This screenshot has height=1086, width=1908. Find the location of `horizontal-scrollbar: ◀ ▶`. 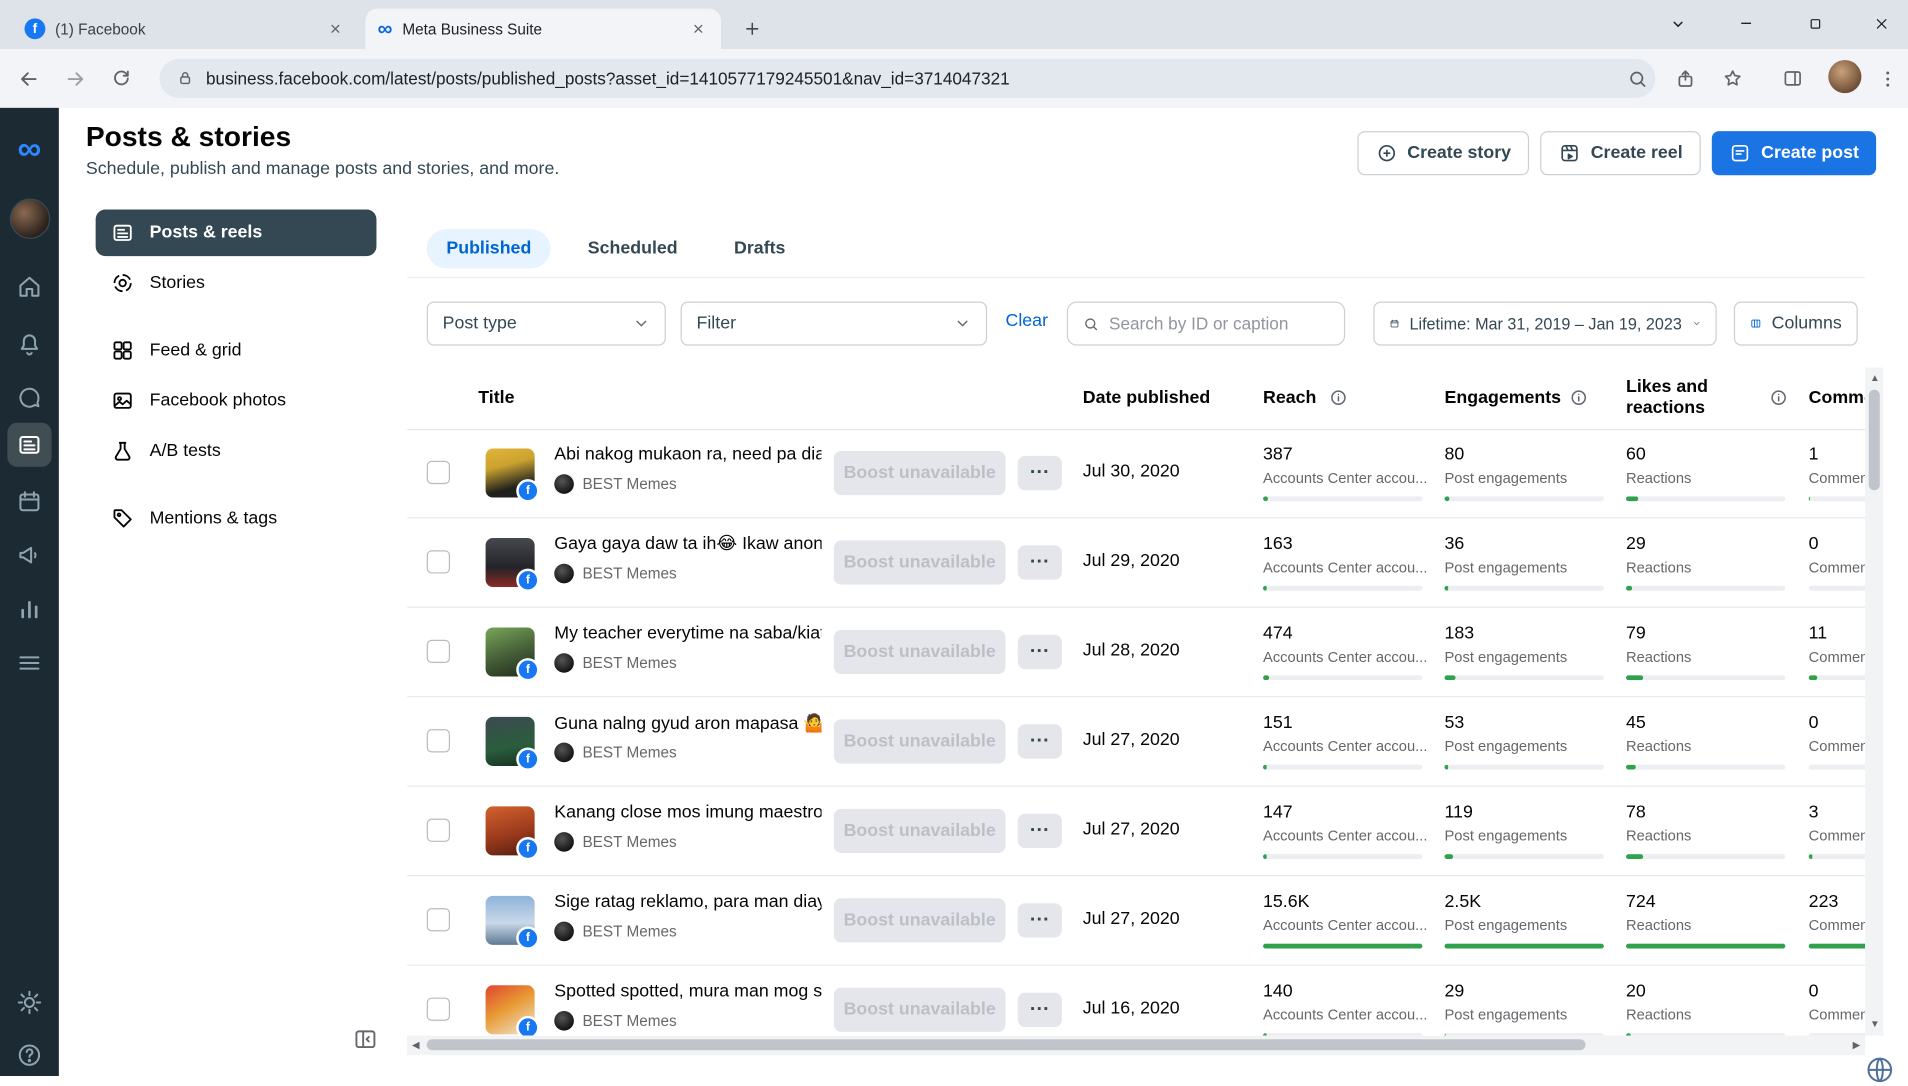

horizontal-scrollbar: ◀ ▶ is located at coordinates (1136, 1045).